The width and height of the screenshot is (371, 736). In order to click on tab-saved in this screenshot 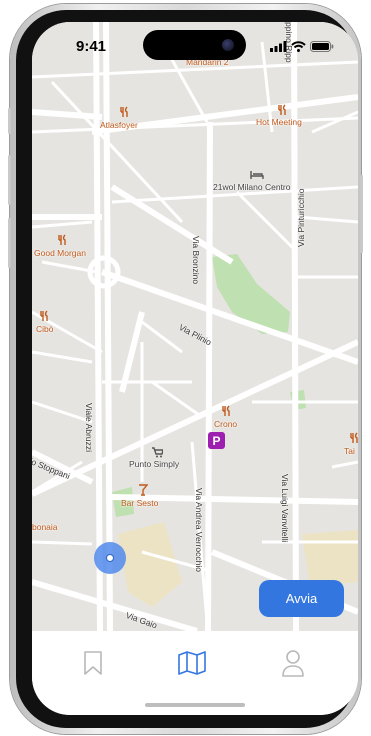, I will do `click(93, 663)`.